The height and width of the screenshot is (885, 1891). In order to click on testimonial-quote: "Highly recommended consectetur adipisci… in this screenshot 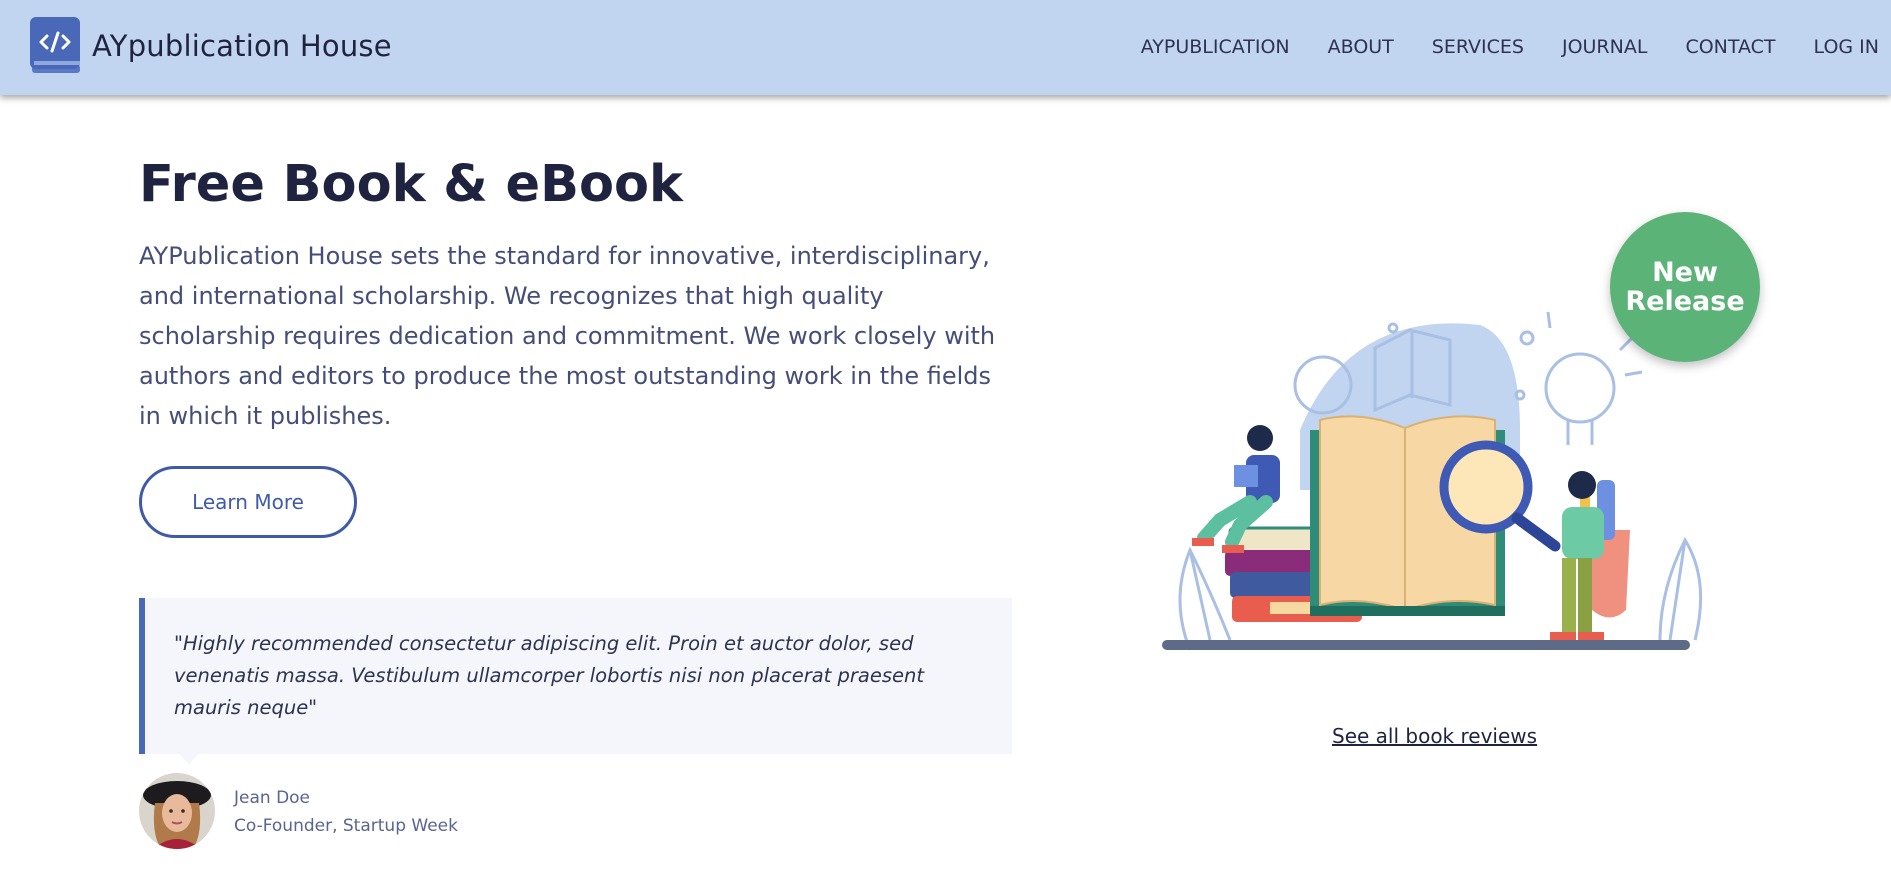, I will do `click(575, 676)`.